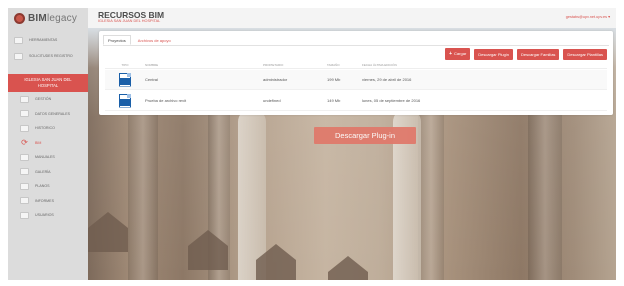  I want to click on sidebar-item-planos: Planos, so click(48, 186).